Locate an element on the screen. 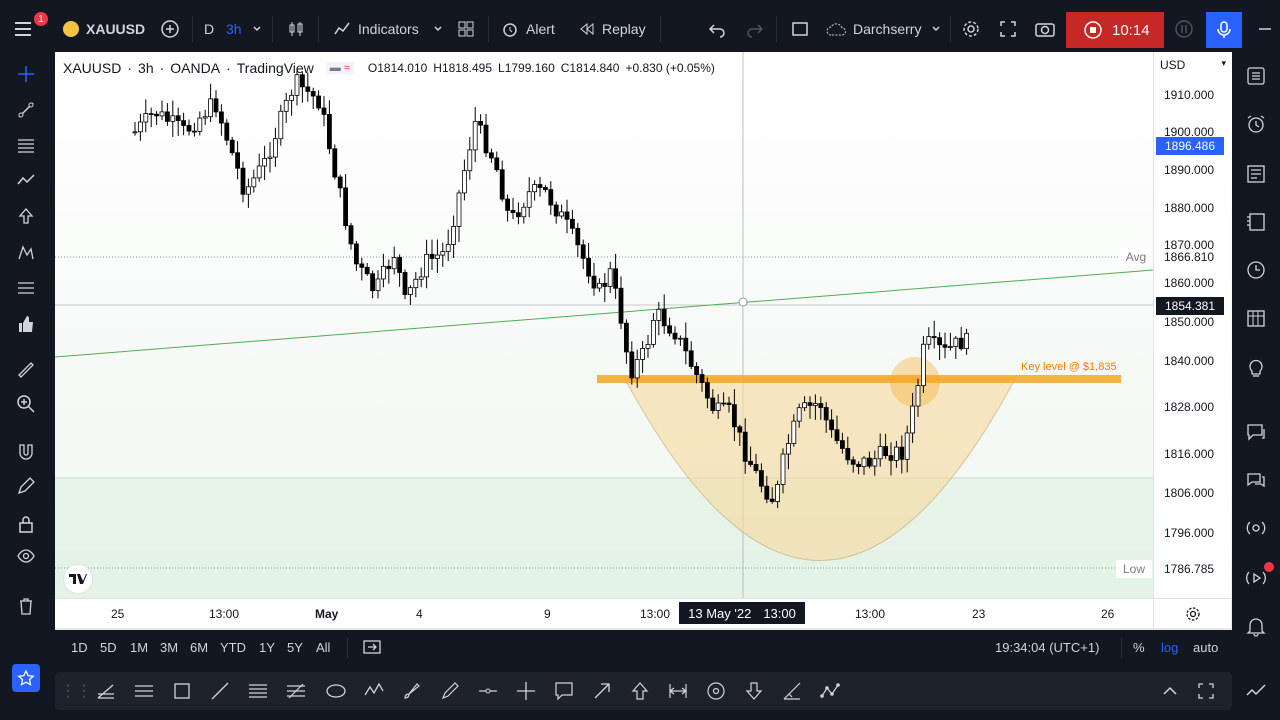 This screenshot has width=1280, height=720. range-1y: 1Y is located at coordinates (267, 647).